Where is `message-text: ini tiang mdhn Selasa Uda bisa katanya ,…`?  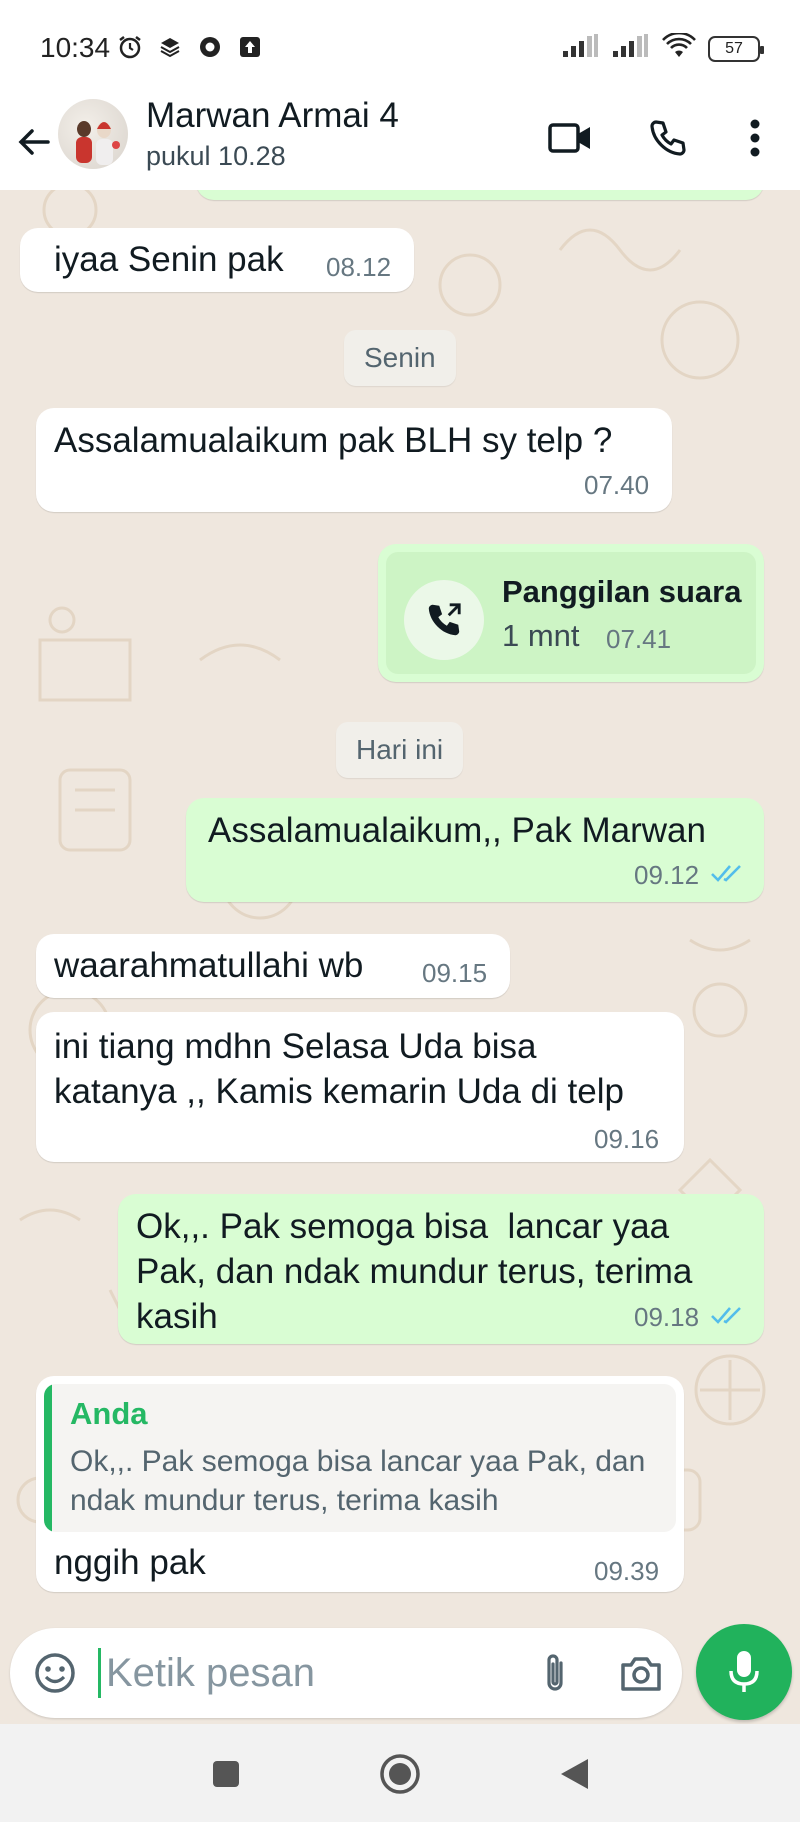
message-text: ini tiang mdhn Selasa Uda bisa katanya ,… is located at coordinates (339, 1069).